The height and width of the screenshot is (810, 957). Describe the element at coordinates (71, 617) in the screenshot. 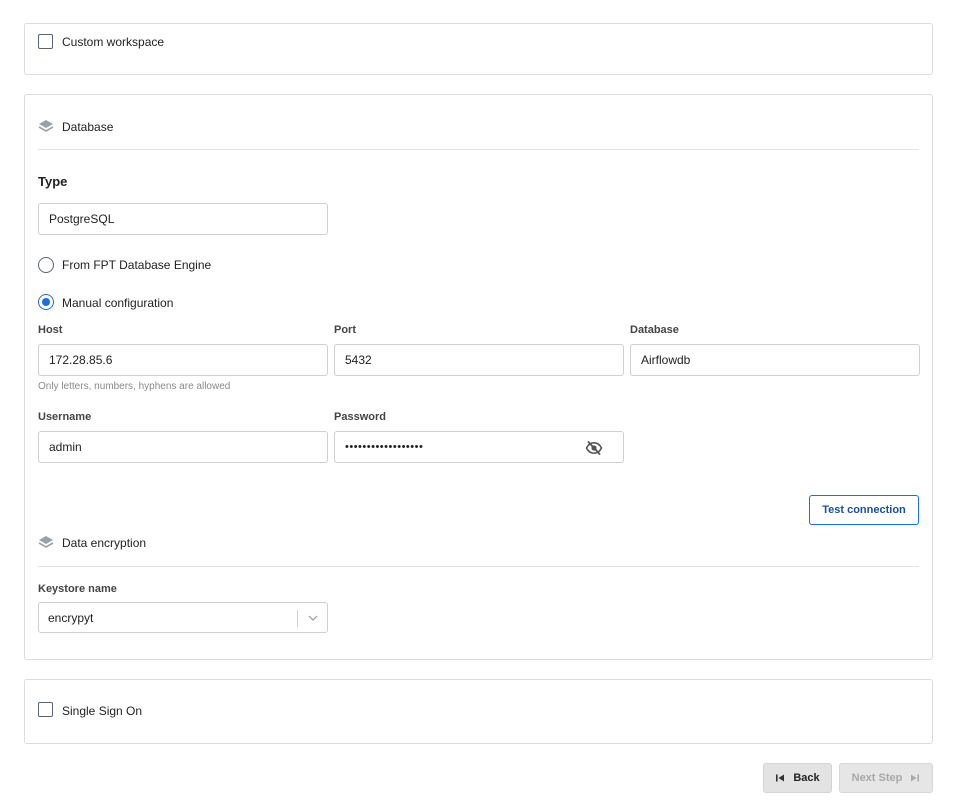

I see `keystore-value: encrypyt` at that location.